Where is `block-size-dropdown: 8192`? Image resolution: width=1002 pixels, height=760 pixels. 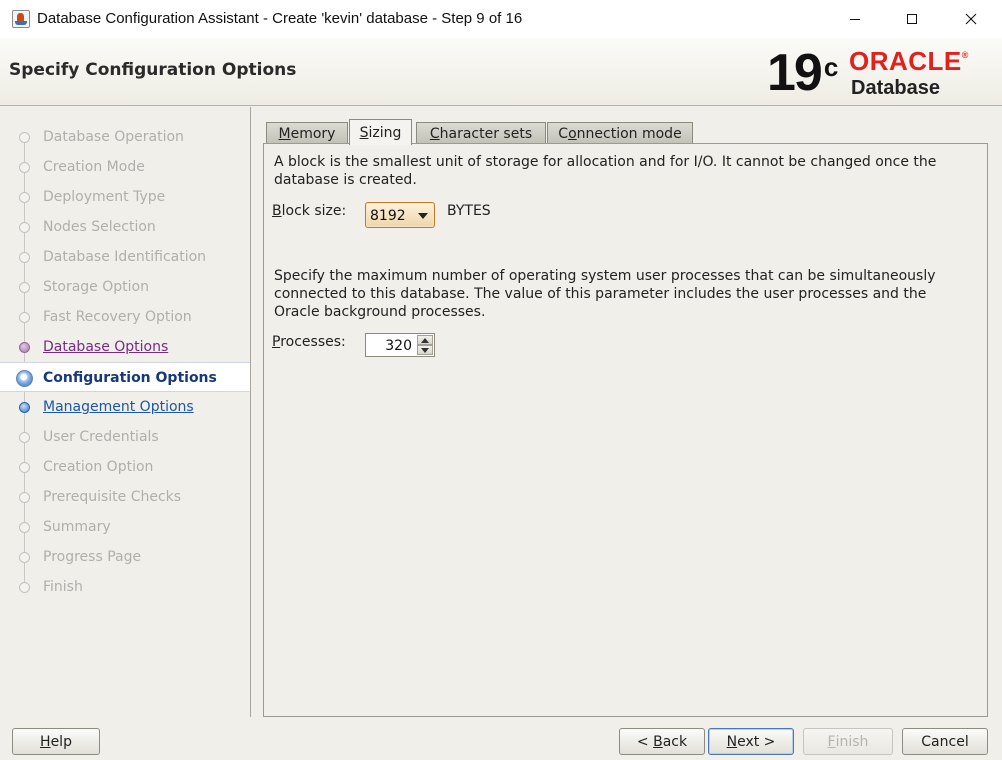
block-size-dropdown: 8192 is located at coordinates (400, 215).